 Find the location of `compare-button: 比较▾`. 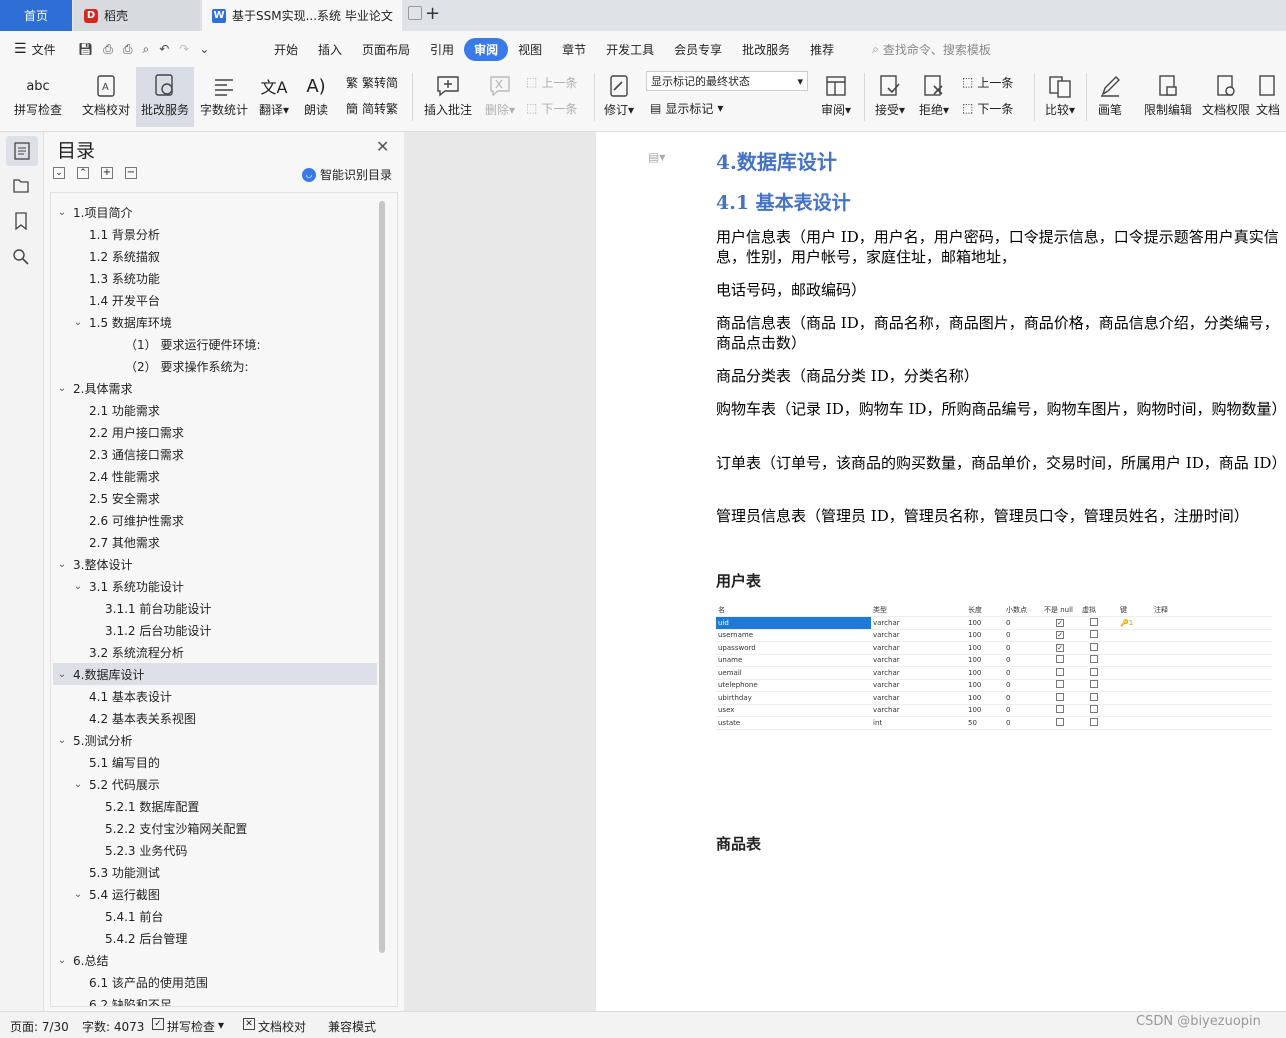

compare-button: 比较▾ is located at coordinates (1060, 97).